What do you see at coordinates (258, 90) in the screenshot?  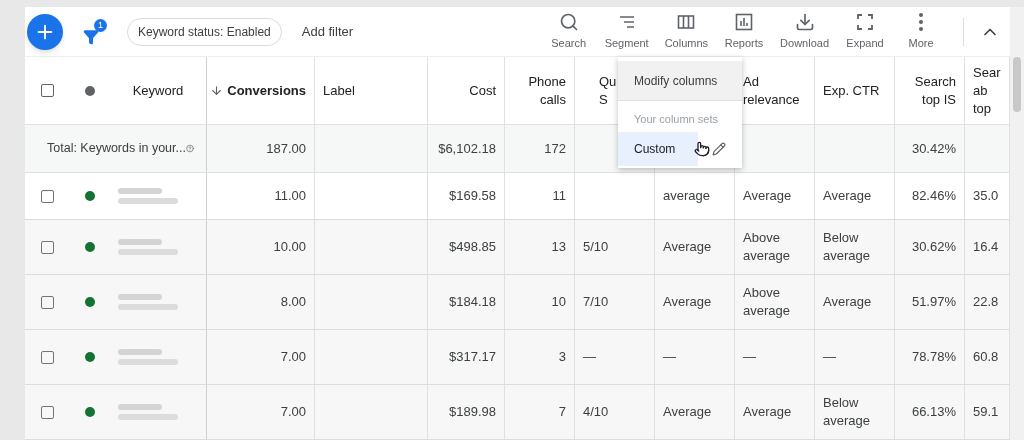 I see `column-header: Conversions` at bounding box center [258, 90].